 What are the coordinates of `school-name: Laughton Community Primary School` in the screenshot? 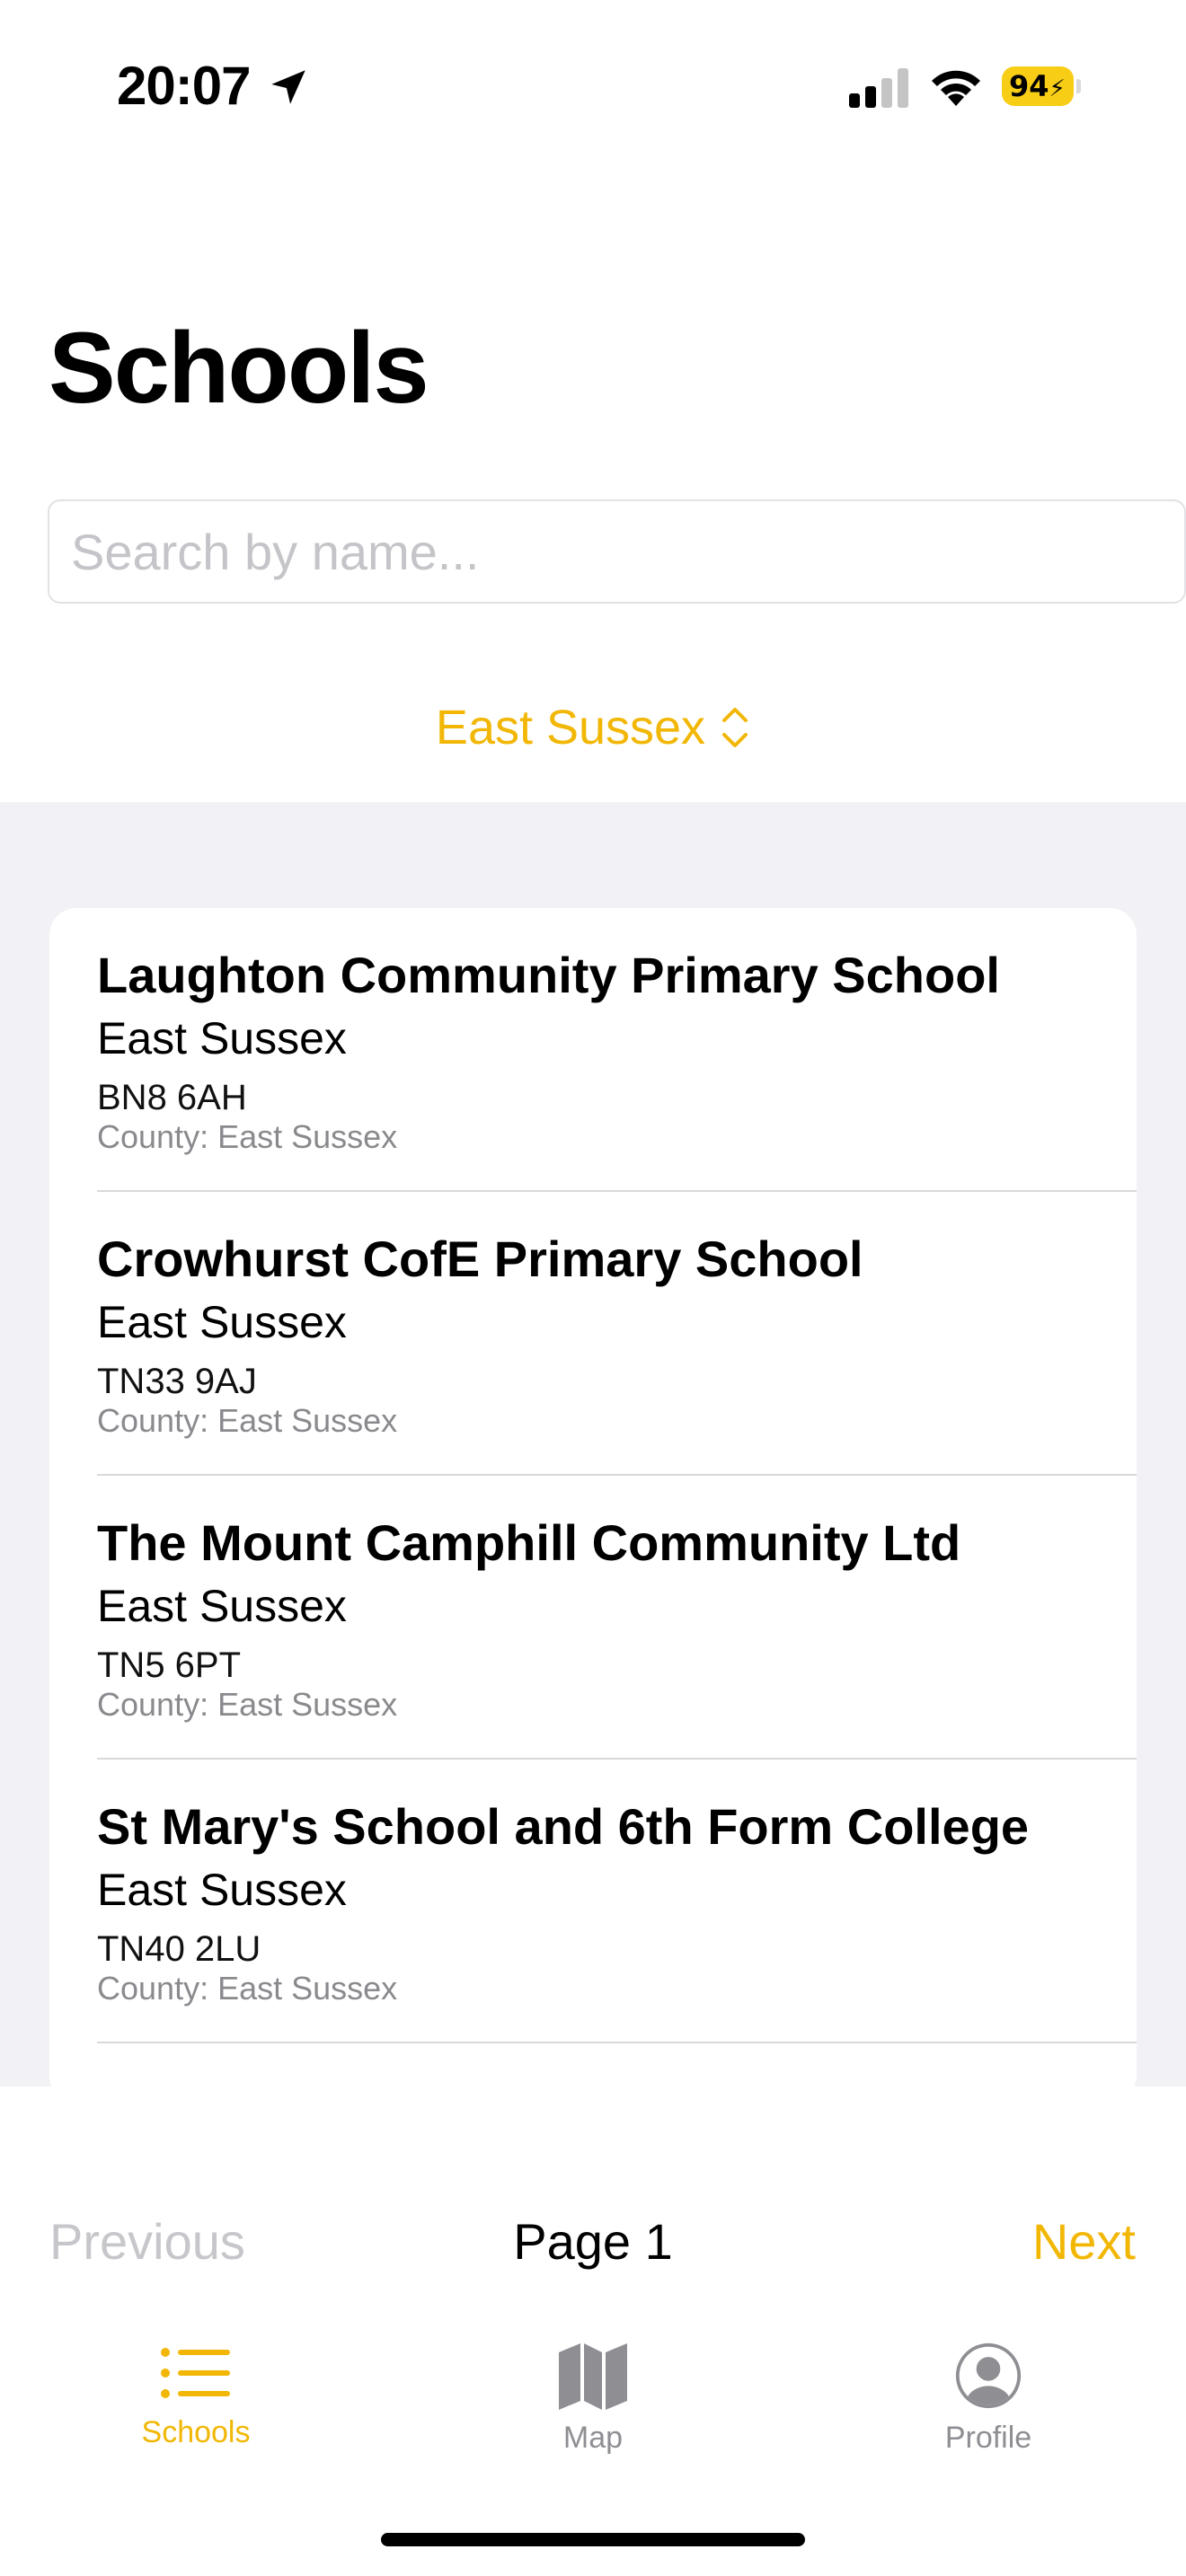 It's located at (548, 975).